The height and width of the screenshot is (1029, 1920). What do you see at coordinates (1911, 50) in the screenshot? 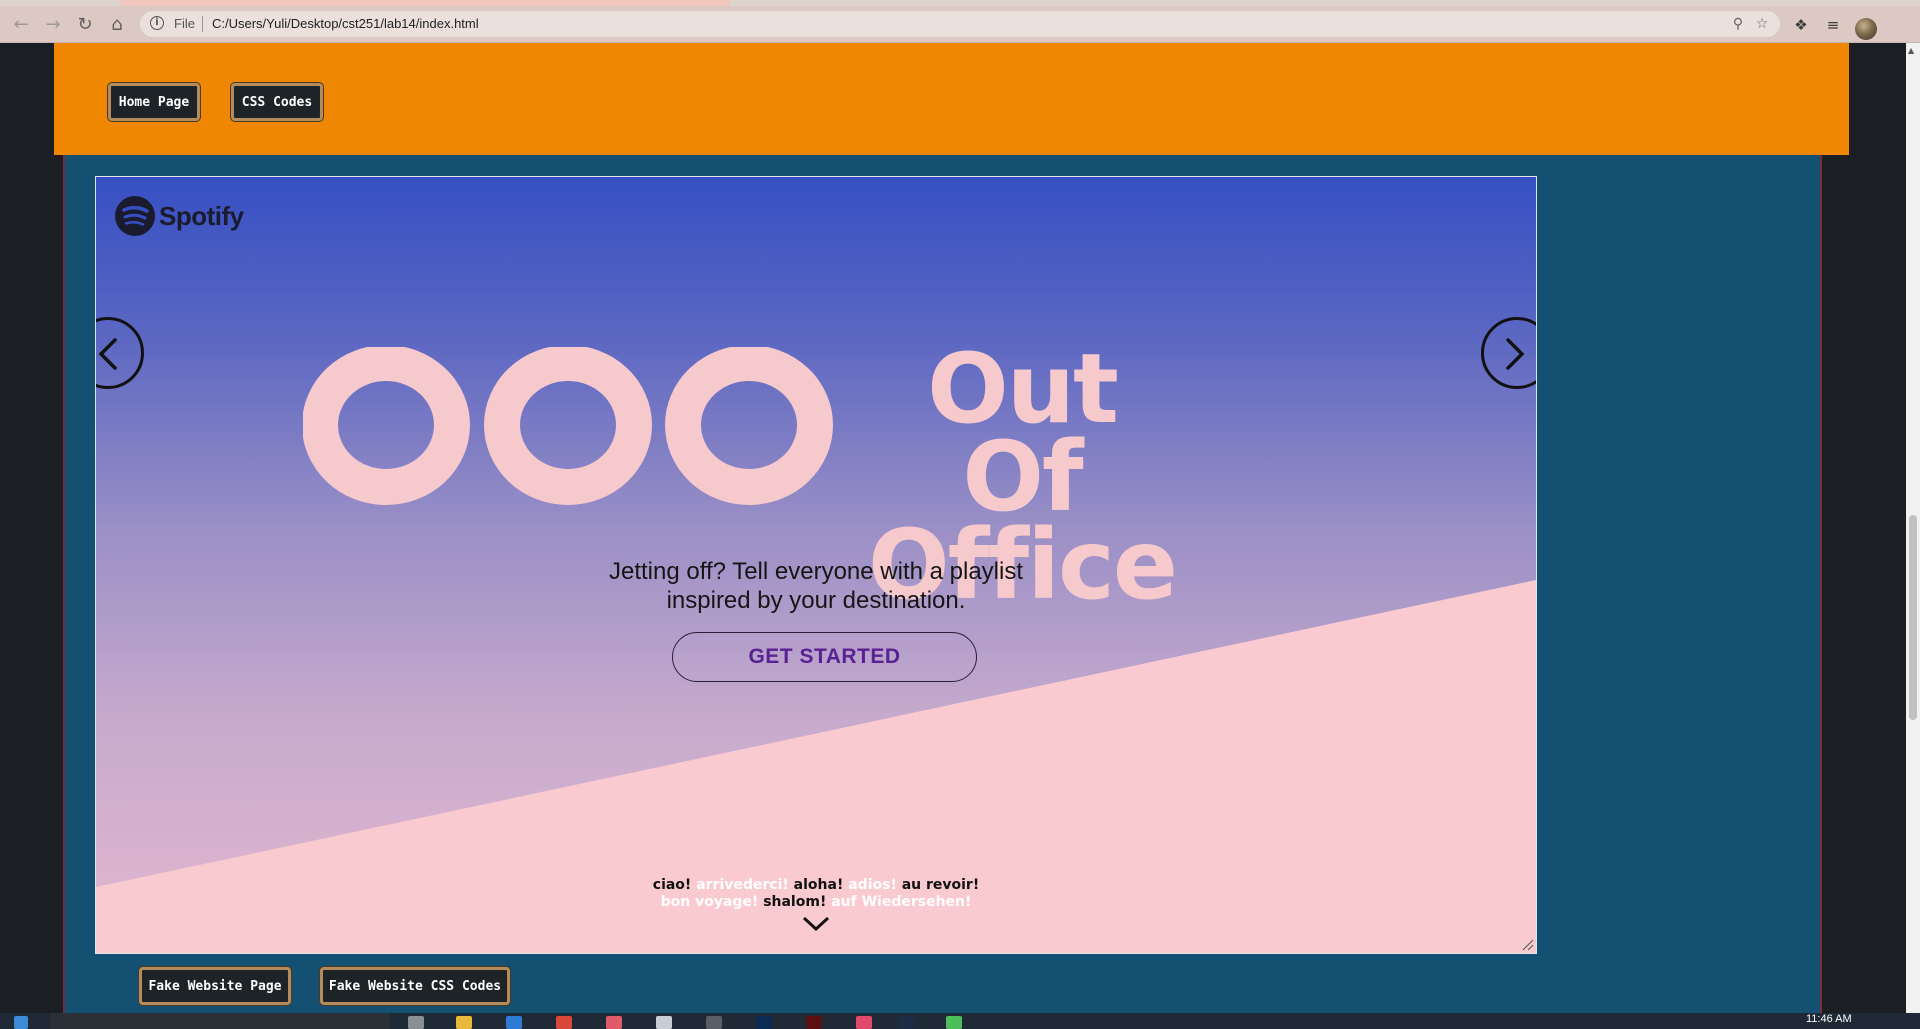
I see `scroll-up-icon: ▲` at bounding box center [1911, 50].